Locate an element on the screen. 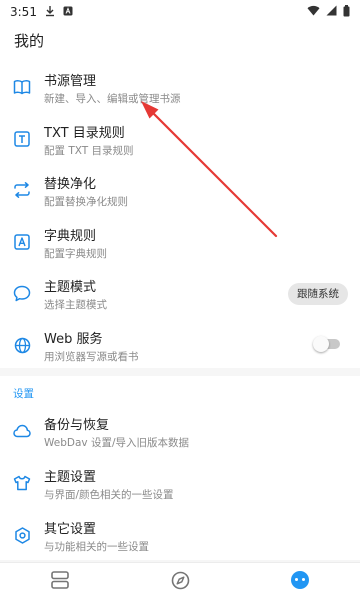 This screenshot has width=360, height=600. item-title: 替换净化 is located at coordinates (70, 184).